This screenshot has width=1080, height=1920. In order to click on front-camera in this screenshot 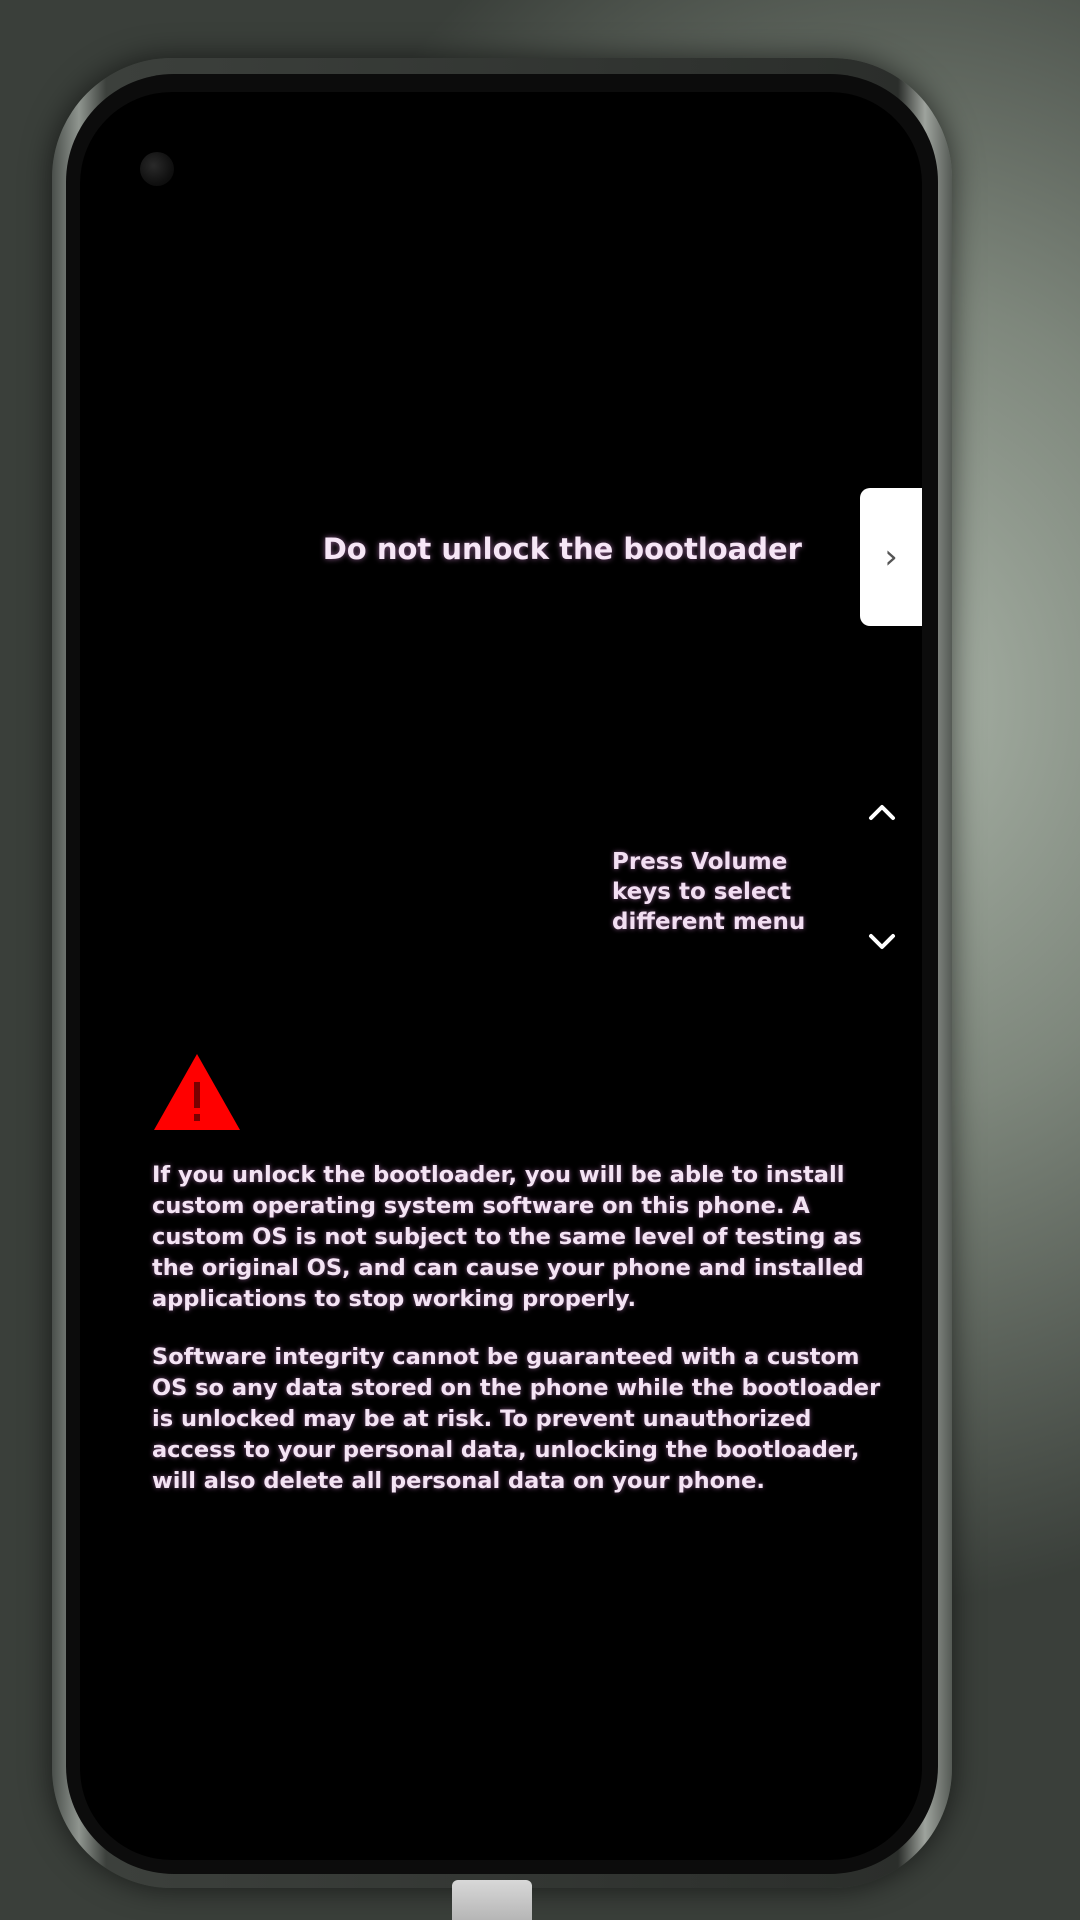, I will do `click(157, 169)`.